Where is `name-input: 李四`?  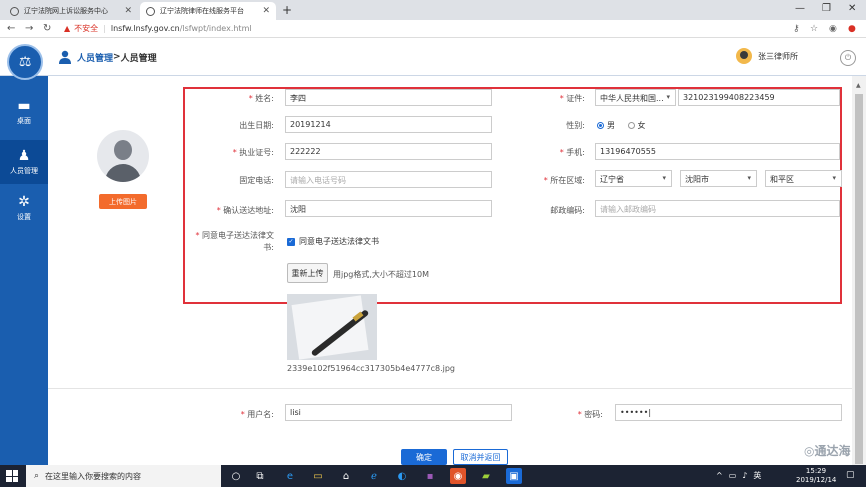
name-input: 李四 is located at coordinates (388, 97).